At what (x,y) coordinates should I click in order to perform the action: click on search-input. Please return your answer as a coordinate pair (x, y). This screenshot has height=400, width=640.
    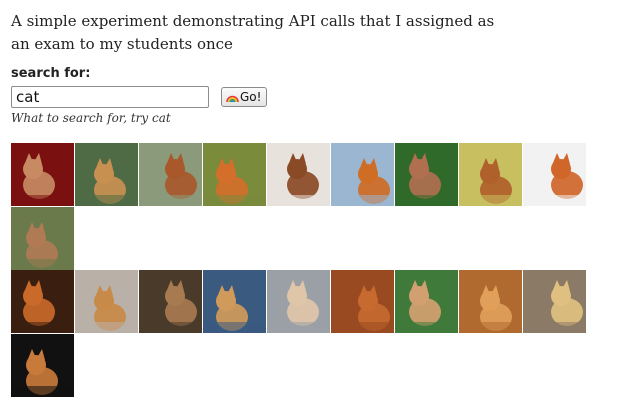
    Looking at the image, I should click on (110, 97).